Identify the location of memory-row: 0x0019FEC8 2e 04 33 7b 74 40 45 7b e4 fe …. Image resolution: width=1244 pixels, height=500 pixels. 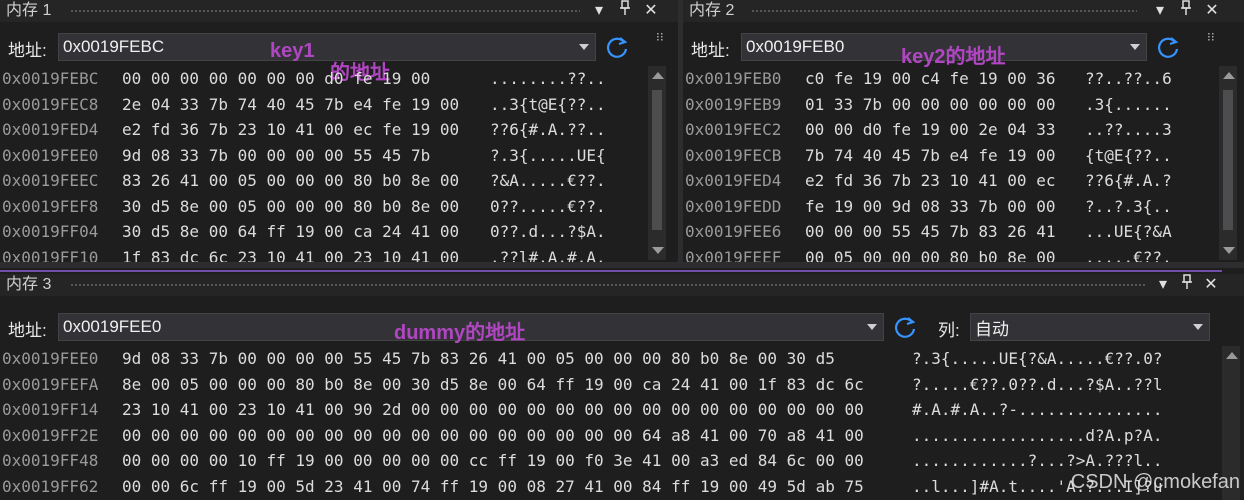
(320, 105).